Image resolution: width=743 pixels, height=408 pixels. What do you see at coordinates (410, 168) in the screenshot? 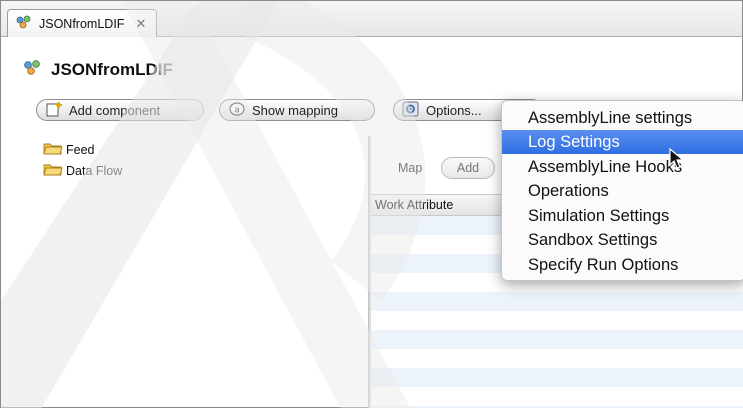
I see `map-label: Map` at bounding box center [410, 168].